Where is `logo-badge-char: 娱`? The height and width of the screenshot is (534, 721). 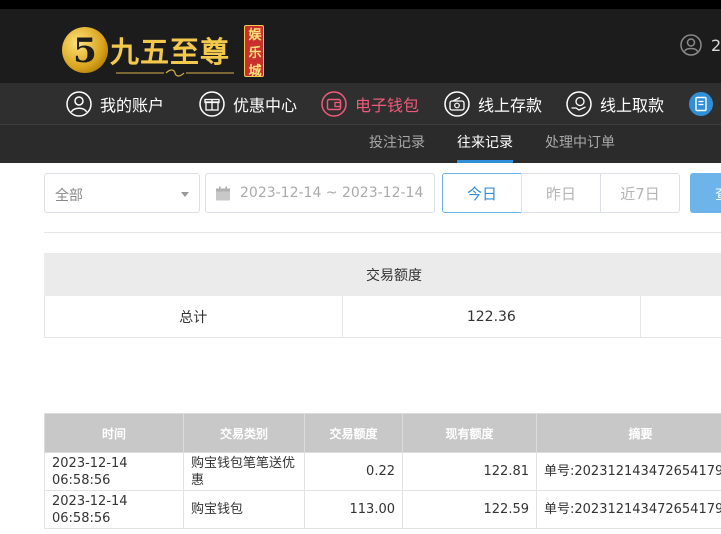 logo-badge-char: 娱 is located at coordinates (255, 35).